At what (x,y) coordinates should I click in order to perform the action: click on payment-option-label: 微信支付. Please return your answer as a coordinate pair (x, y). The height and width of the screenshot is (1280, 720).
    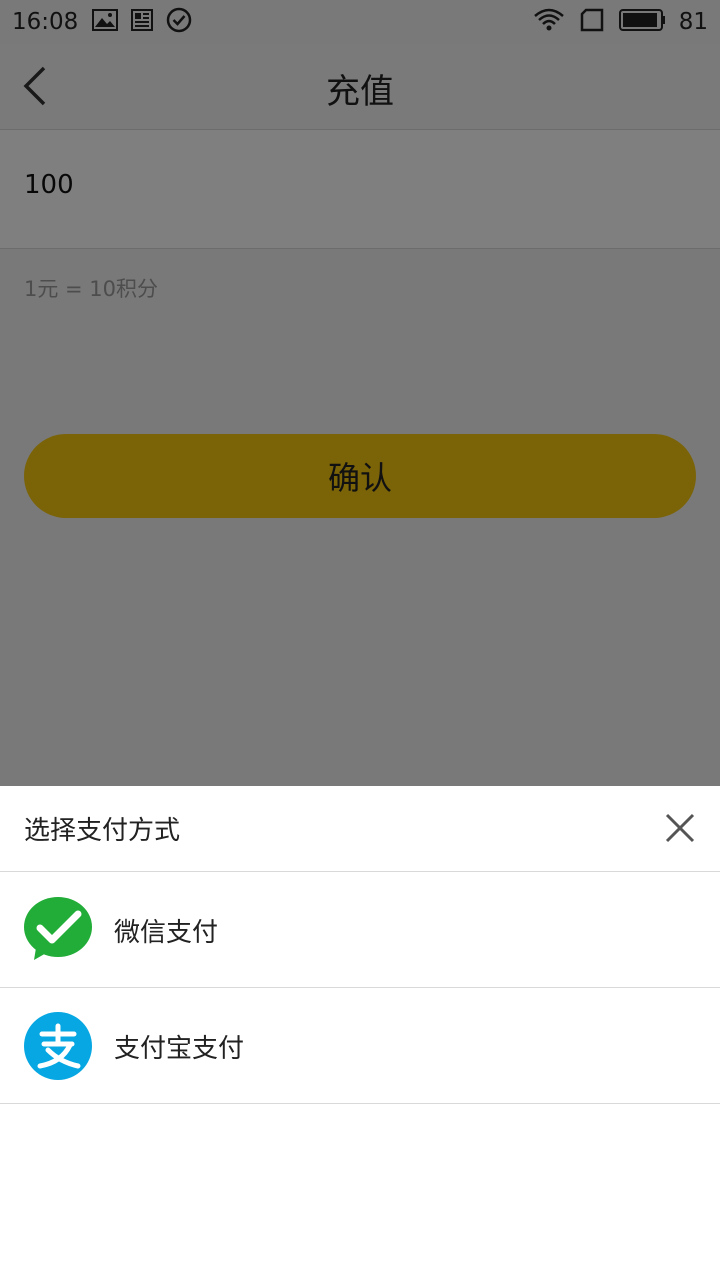
    Looking at the image, I should click on (166, 933).